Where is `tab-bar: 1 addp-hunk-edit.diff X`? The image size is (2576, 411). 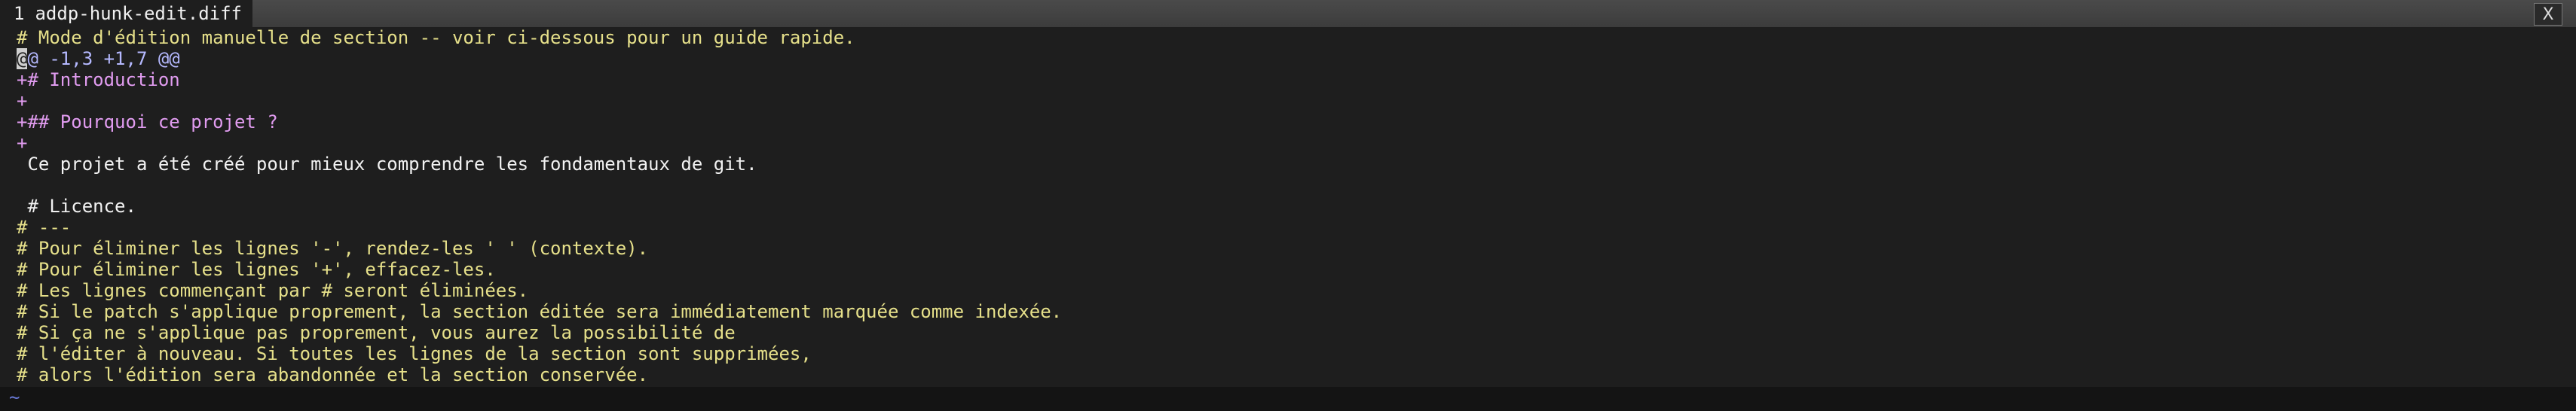
tab-bar: 1 addp-hunk-edit.diff X is located at coordinates (1288, 13).